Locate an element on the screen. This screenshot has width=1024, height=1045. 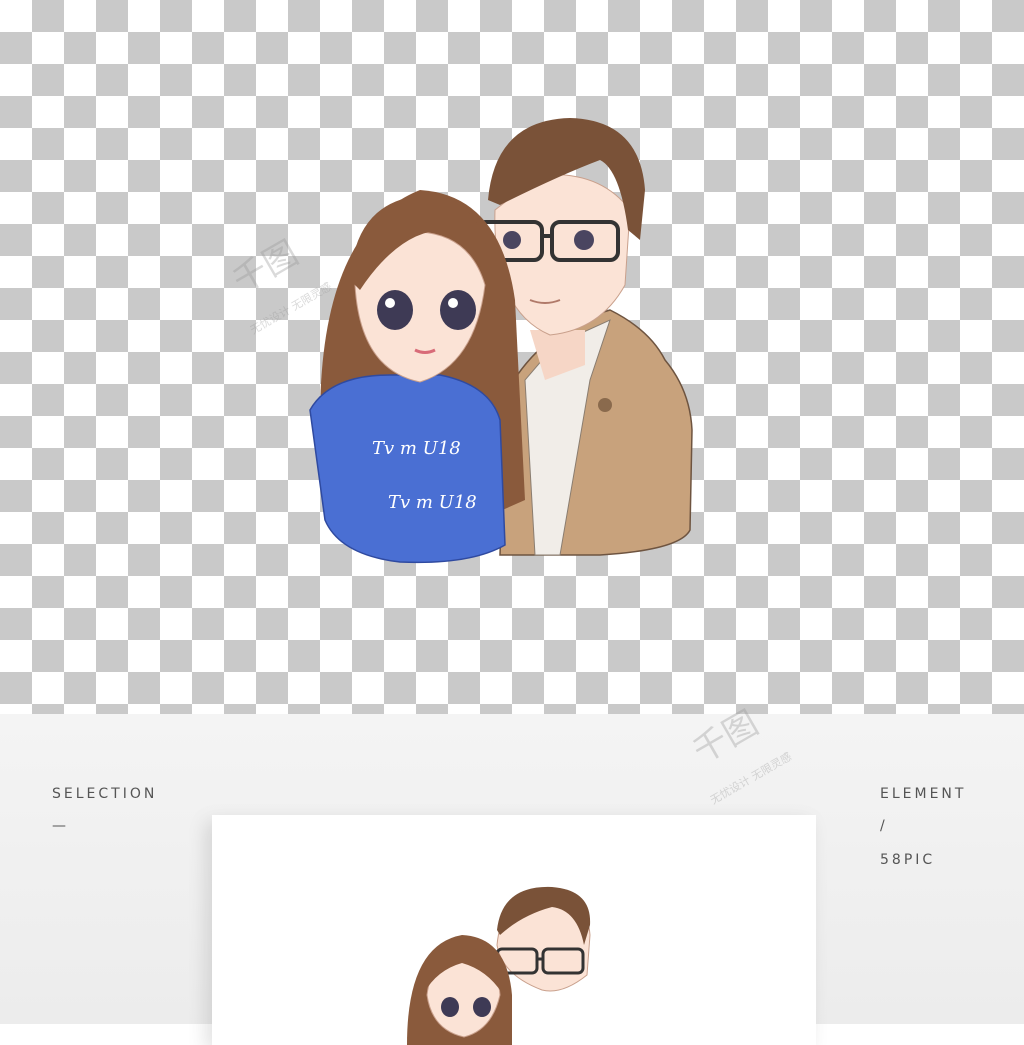
preview-card is located at coordinates (514, 930).